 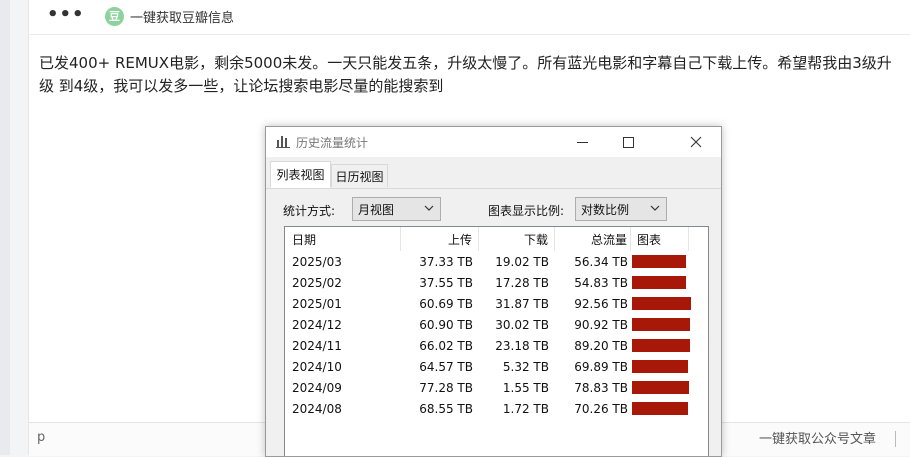 What do you see at coordinates (496, 366) in the screenshot?
I see `table-row: 2024/10 64.57 TB 5.32 TB 69.89 TB` at bounding box center [496, 366].